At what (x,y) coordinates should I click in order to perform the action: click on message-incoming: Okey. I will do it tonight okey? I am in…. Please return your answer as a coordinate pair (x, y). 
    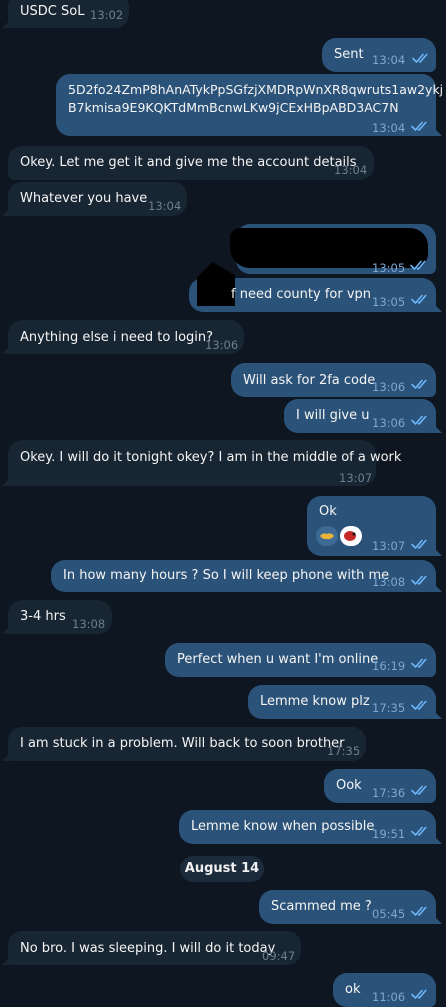
    Looking at the image, I should click on (204, 463).